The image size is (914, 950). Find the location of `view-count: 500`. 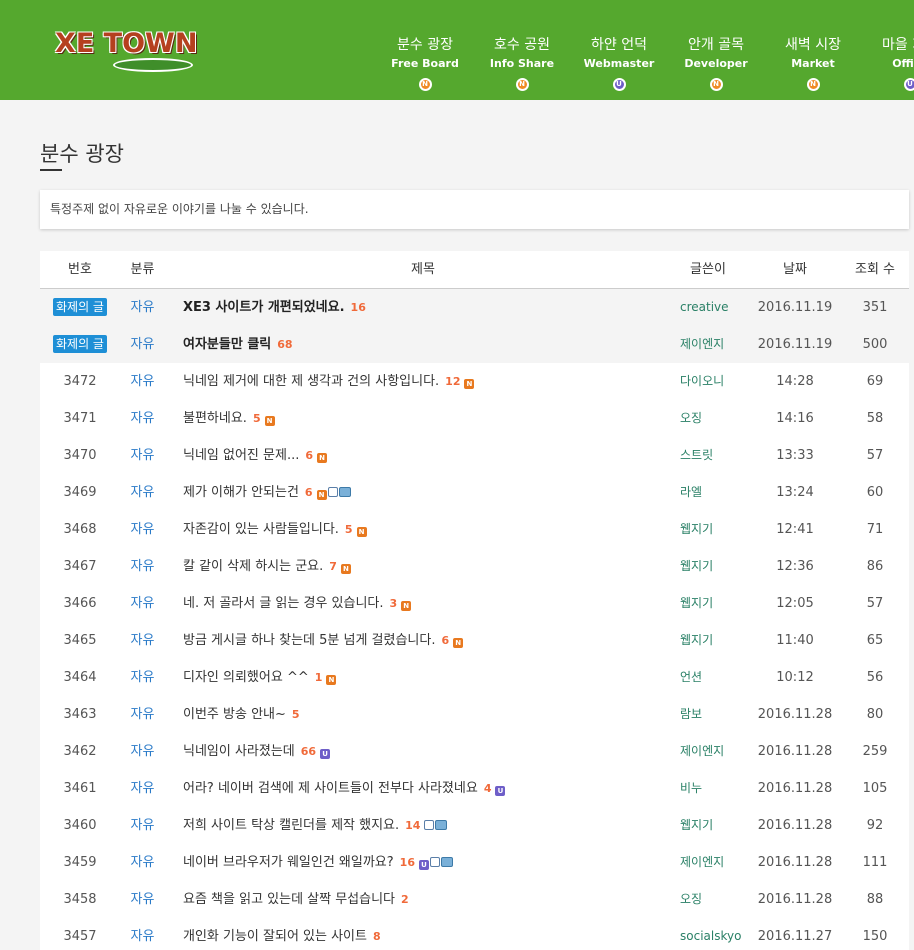

view-count: 500 is located at coordinates (875, 344).